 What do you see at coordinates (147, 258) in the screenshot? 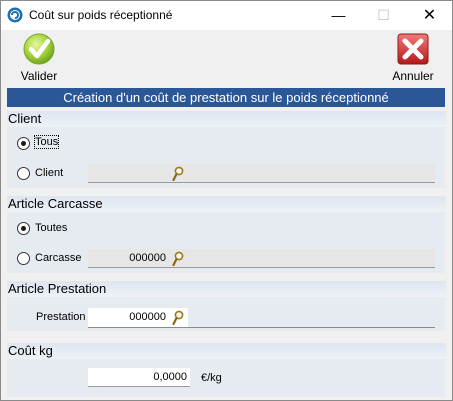
I see `carcasse-field-value: 000000` at bounding box center [147, 258].